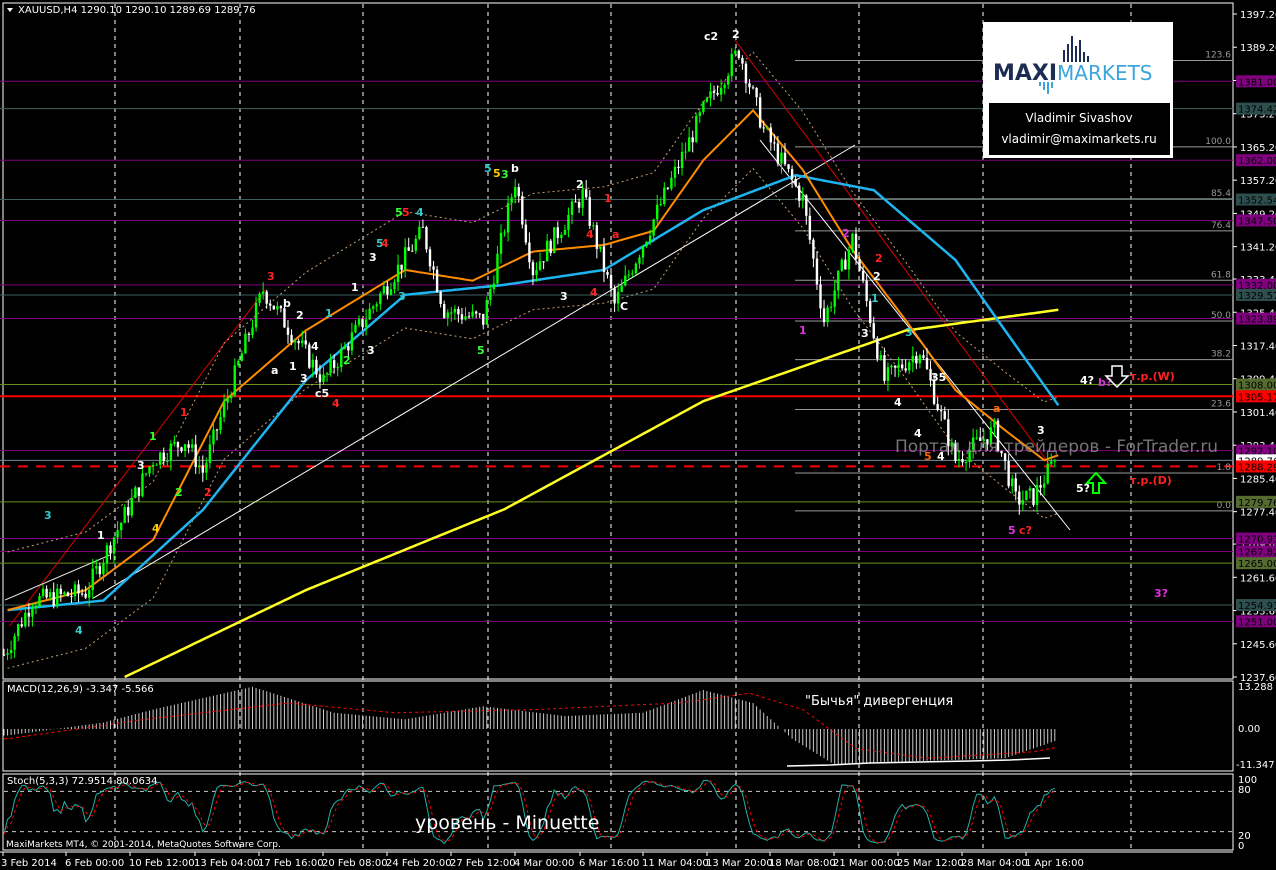 The width and height of the screenshot is (1276, 870). I want to click on wave-label: 2, so click(208, 492).